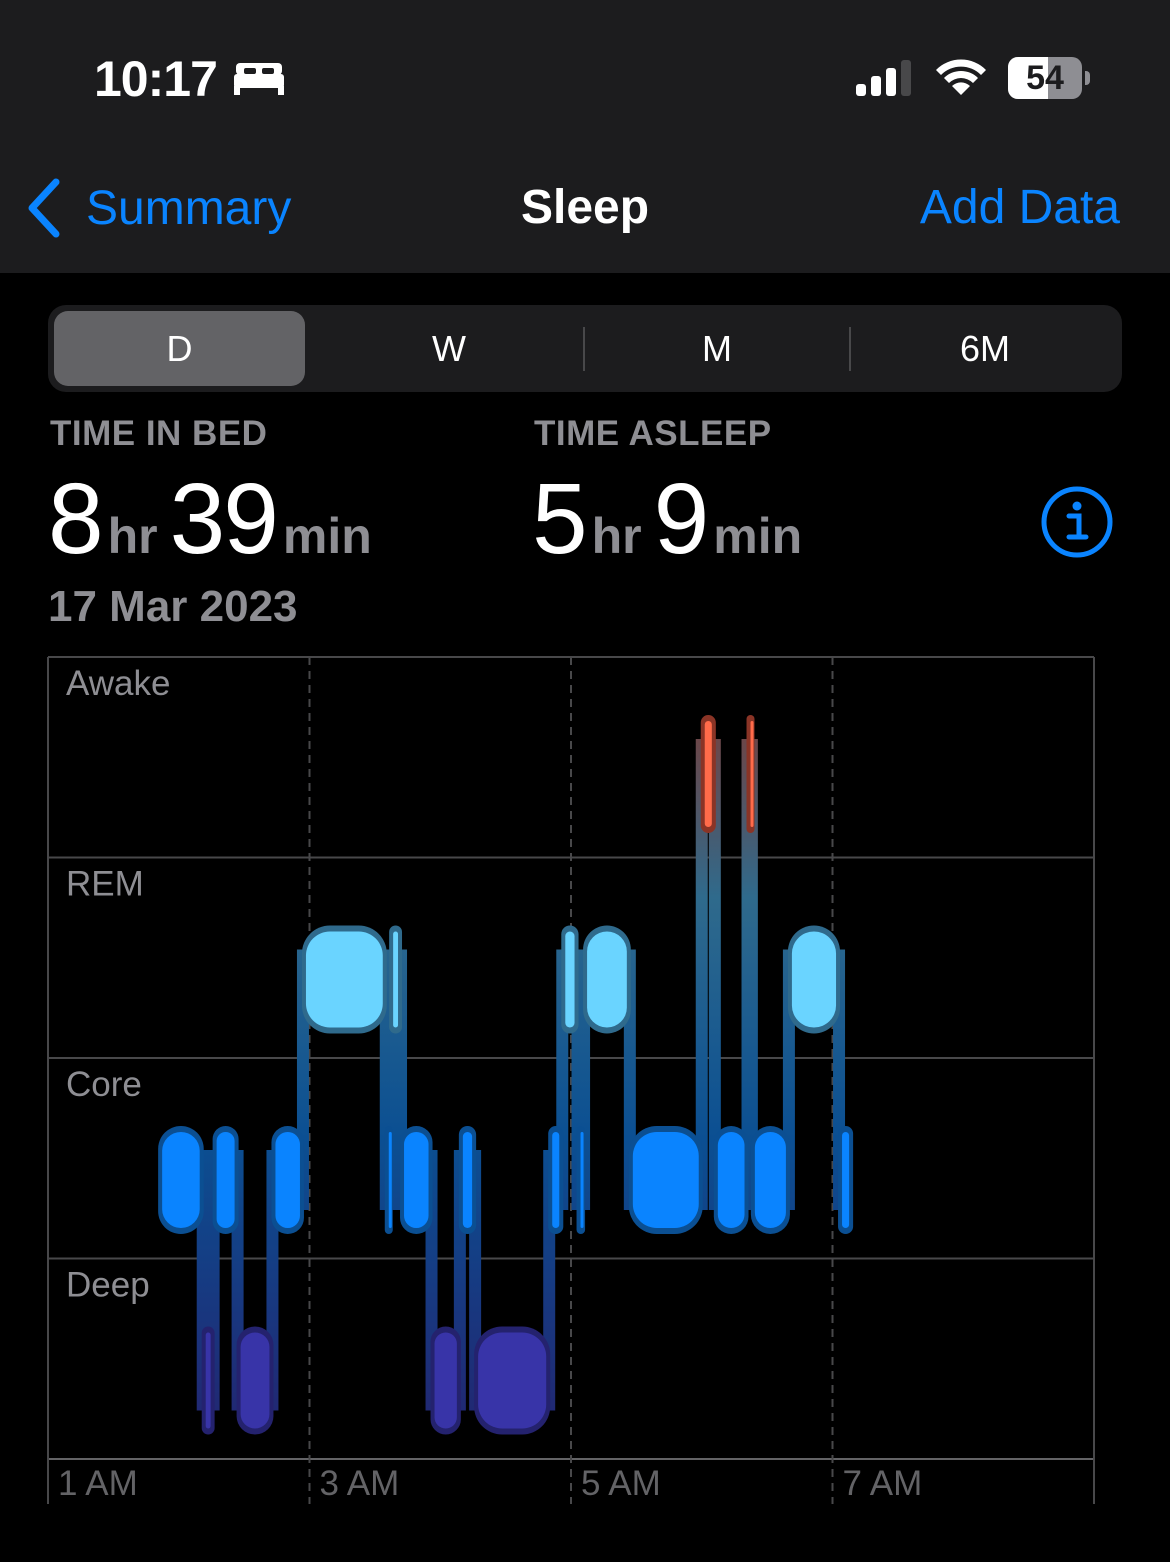  I want to click on x-tick-label: 1 AM, so click(98, 1483).